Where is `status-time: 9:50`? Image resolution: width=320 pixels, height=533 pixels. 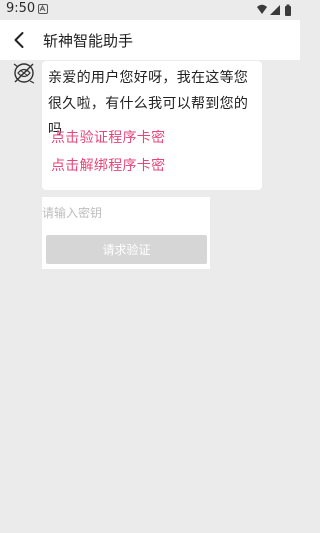
status-time: 9:50 is located at coordinates (21, 8).